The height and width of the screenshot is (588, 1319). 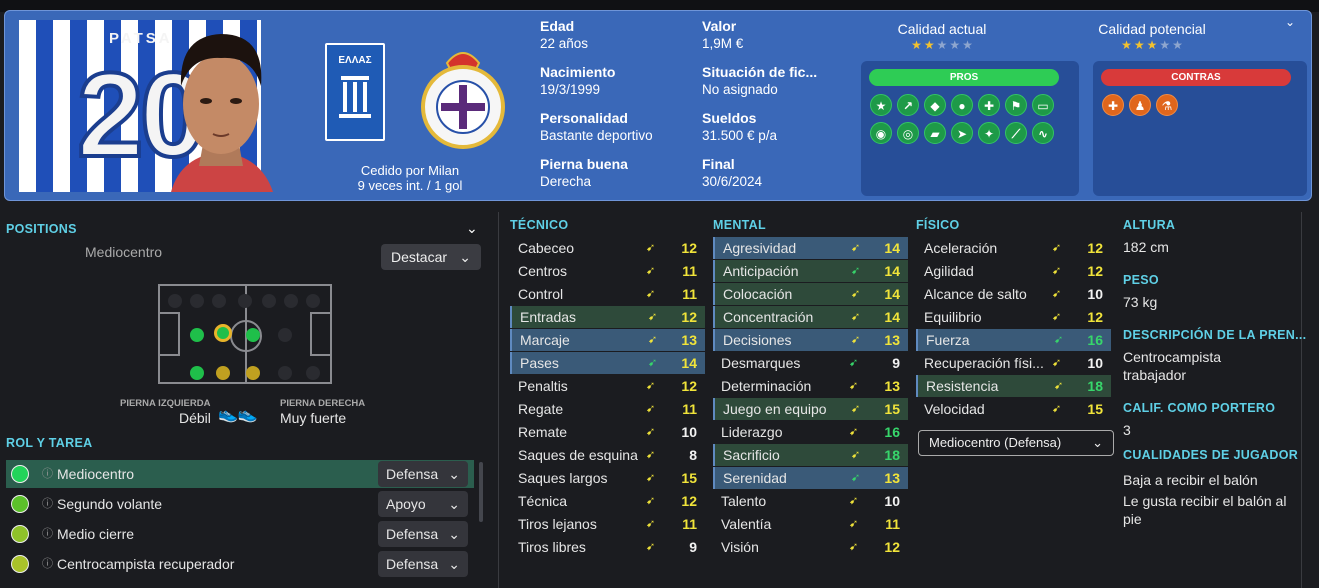 What do you see at coordinates (881, 133) in the screenshot?
I see `ball-icon: ◉` at bounding box center [881, 133].